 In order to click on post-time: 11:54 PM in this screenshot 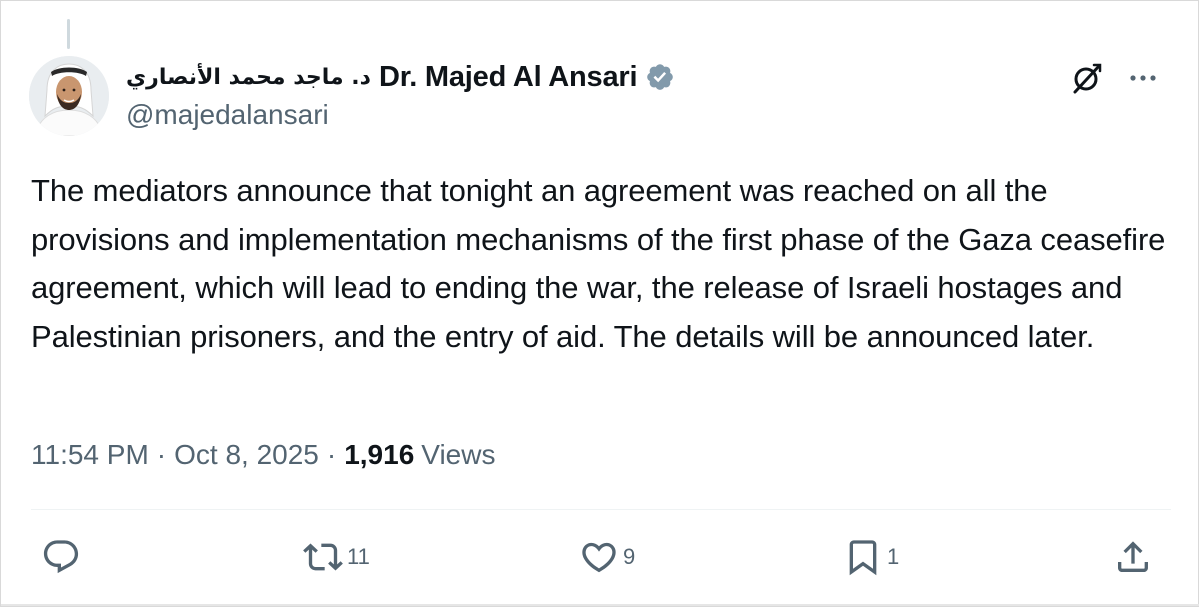, I will do `click(90, 455)`.